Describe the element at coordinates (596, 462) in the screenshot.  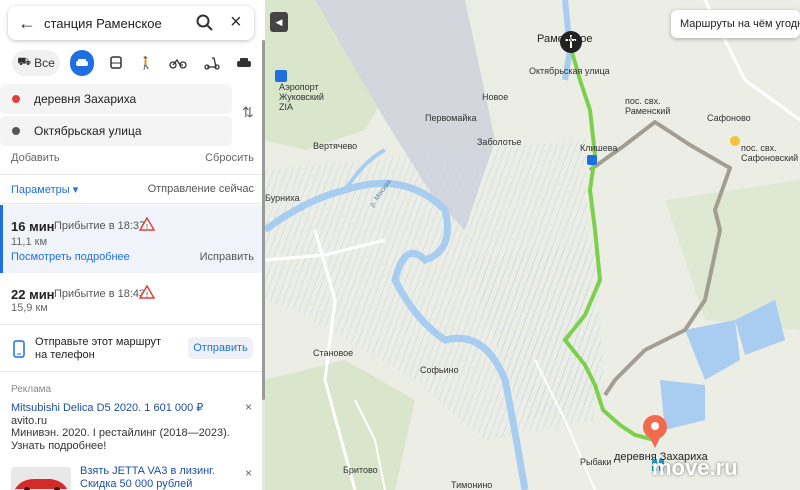
I see `map-label-rybaki: Рыбаки` at that location.